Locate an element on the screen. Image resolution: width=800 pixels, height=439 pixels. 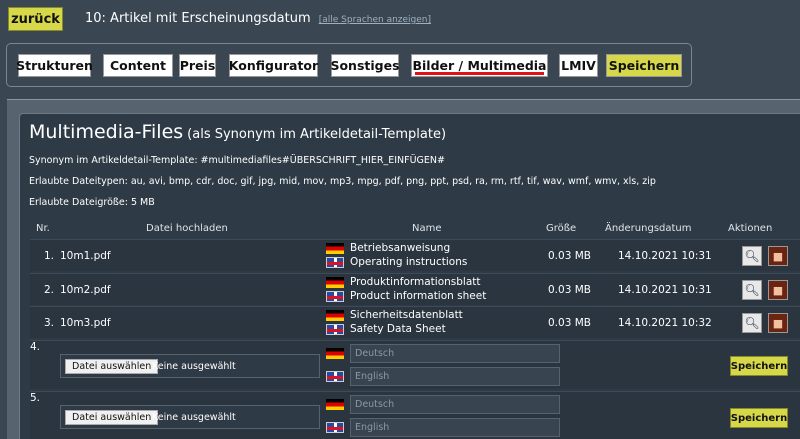
section-title: Multimedia-Files is located at coordinates (106, 132).